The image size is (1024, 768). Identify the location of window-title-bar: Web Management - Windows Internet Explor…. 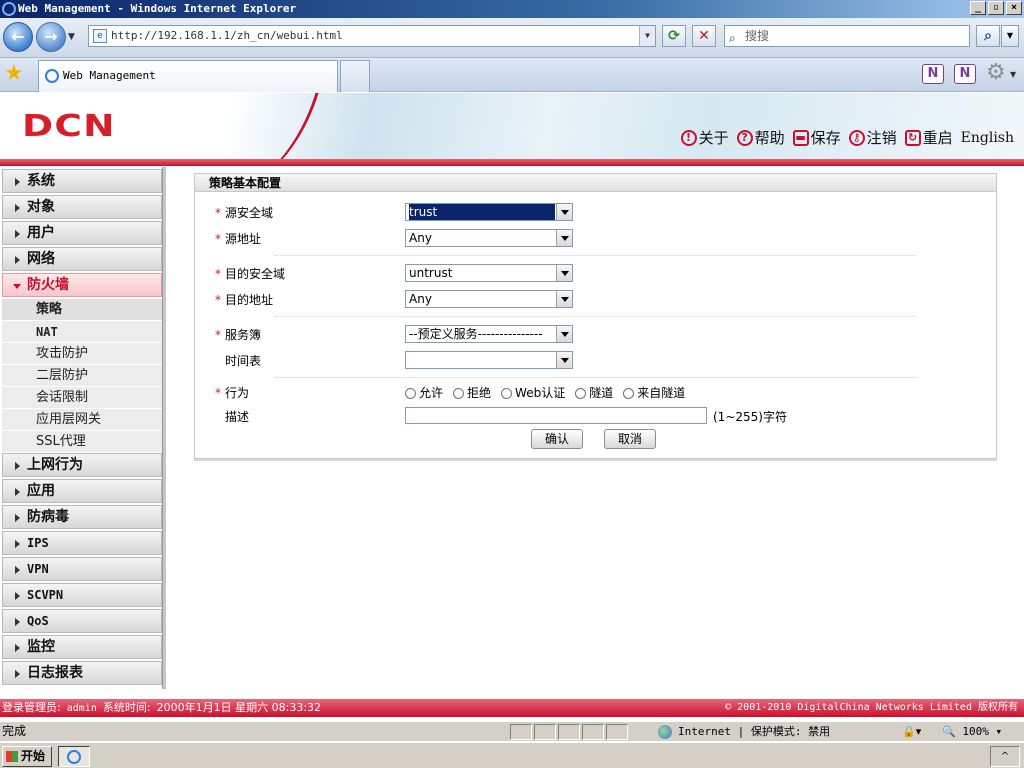
(512, 9).